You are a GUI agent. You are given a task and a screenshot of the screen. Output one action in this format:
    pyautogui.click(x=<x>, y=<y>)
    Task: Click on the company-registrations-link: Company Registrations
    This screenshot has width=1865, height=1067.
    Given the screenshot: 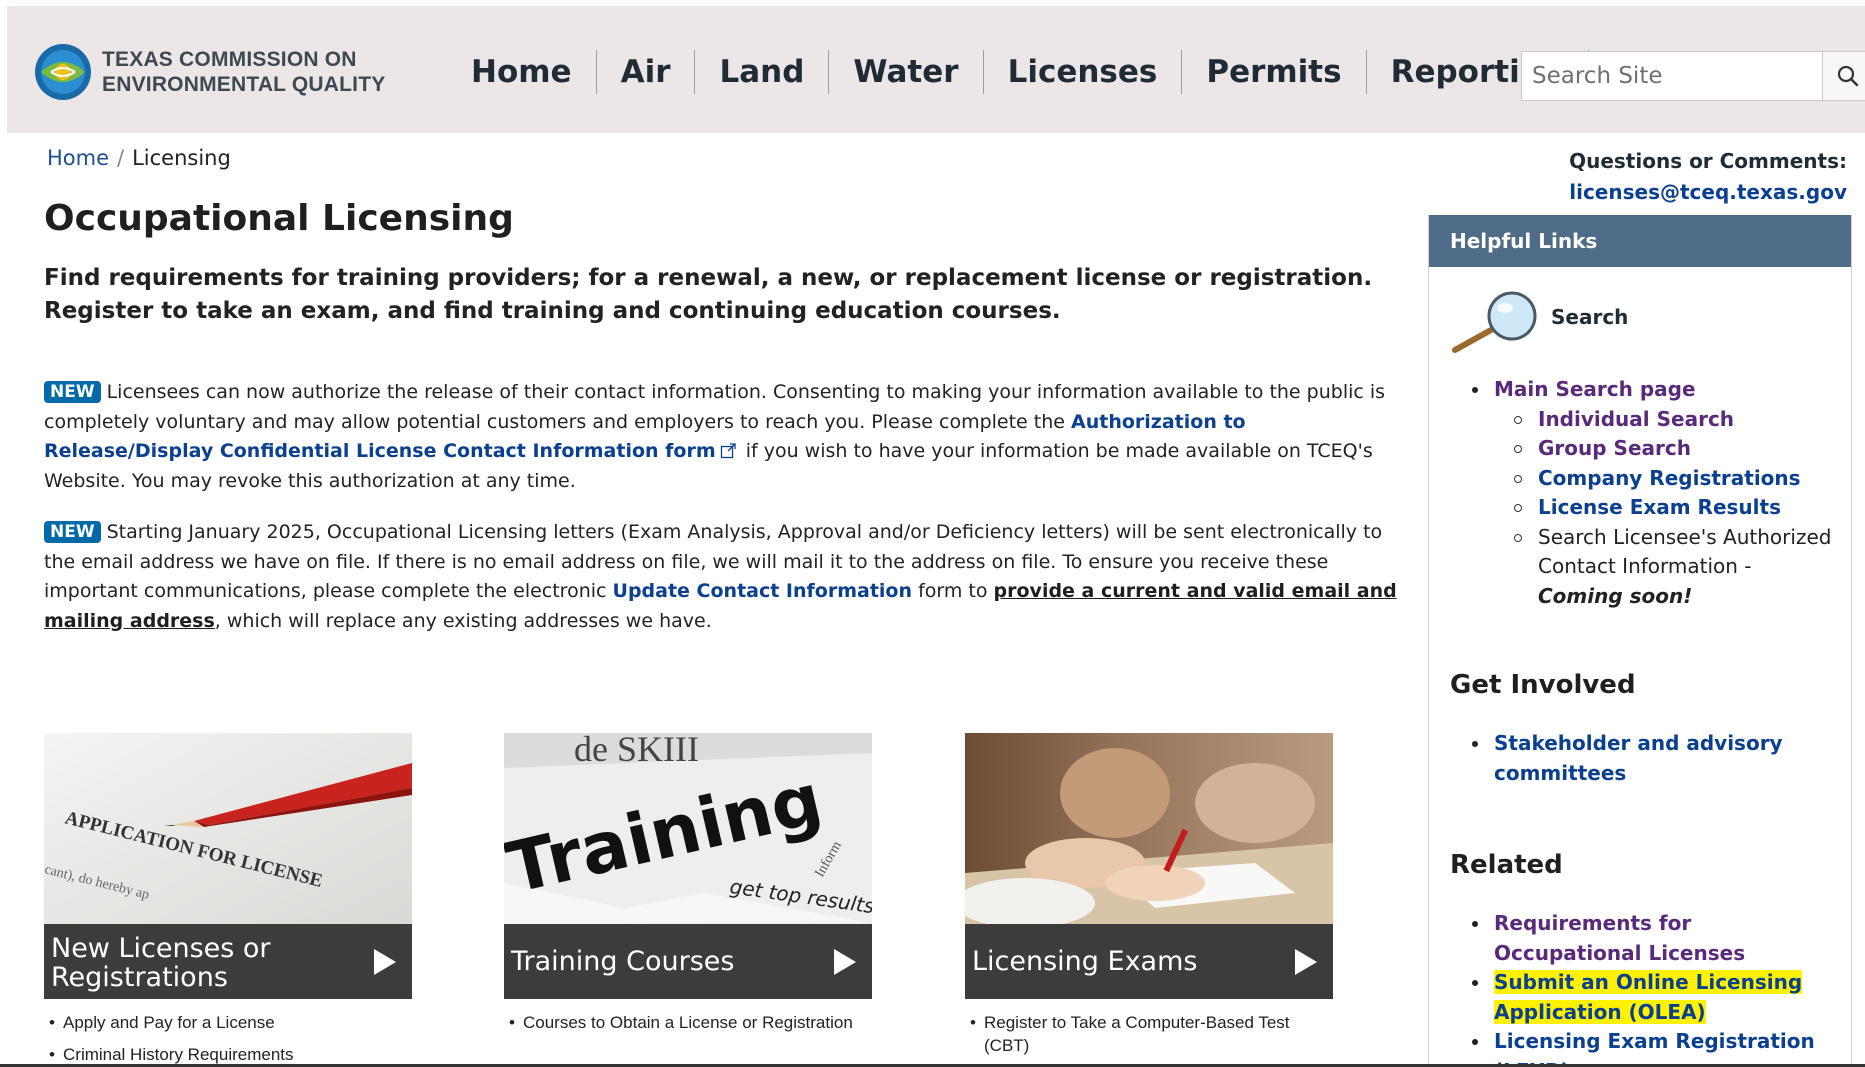 What is the action you would take?
    pyautogui.click(x=1669, y=478)
    